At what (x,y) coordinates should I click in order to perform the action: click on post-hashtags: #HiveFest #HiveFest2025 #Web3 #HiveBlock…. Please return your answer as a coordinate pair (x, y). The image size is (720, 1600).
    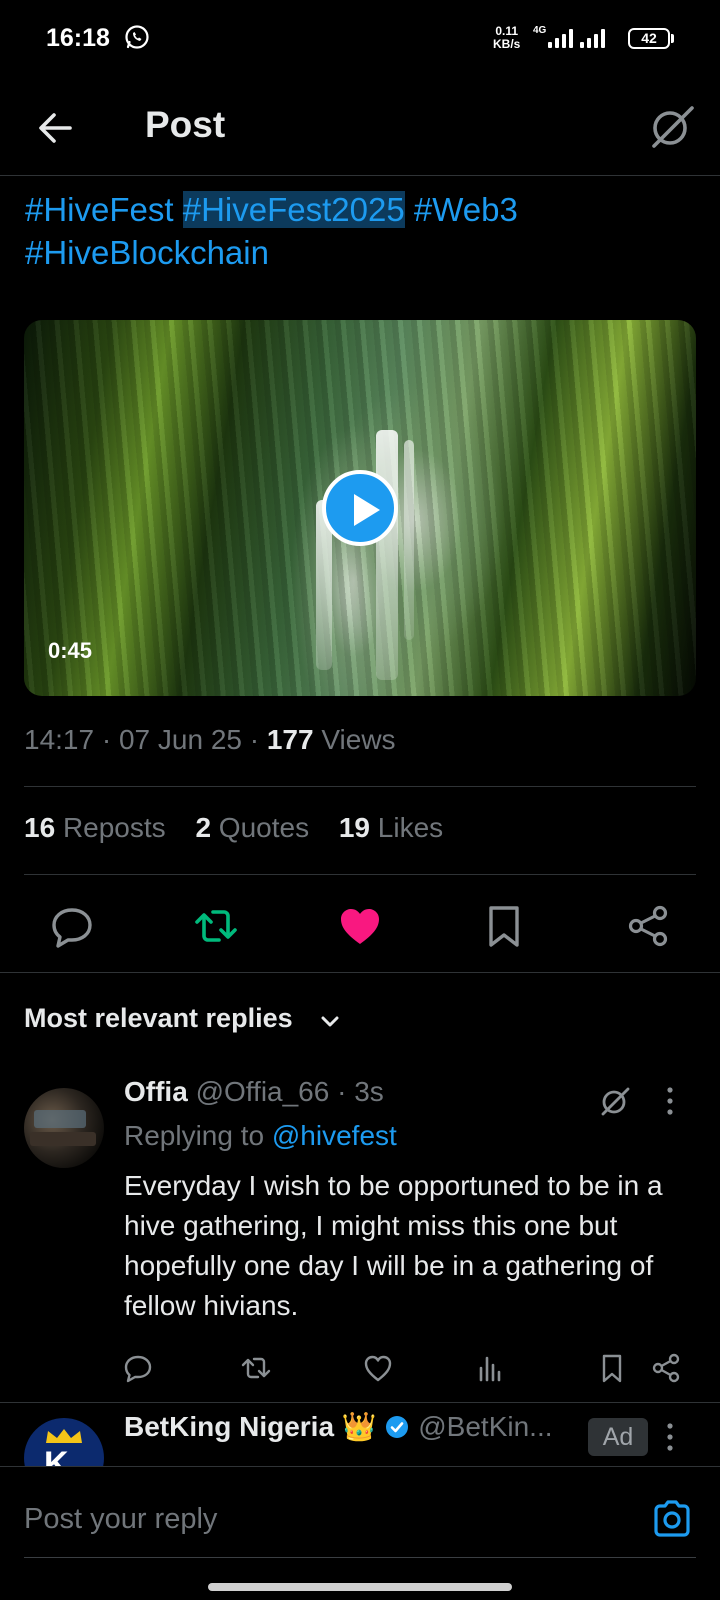
    Looking at the image, I should click on (360, 231).